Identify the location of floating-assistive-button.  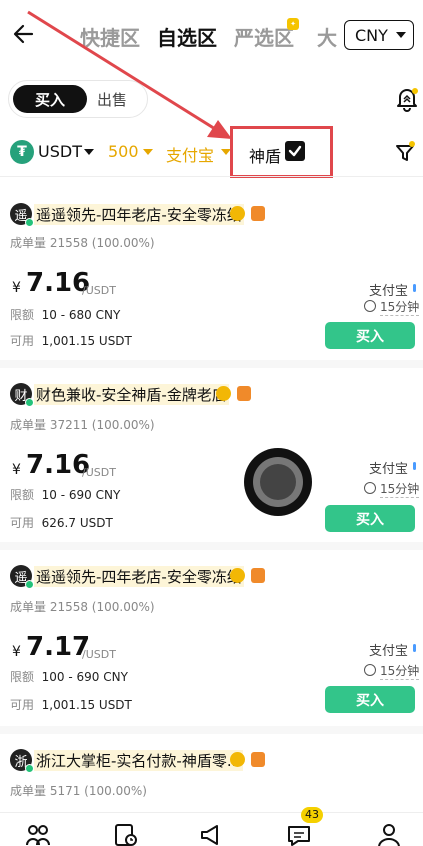
(278, 482).